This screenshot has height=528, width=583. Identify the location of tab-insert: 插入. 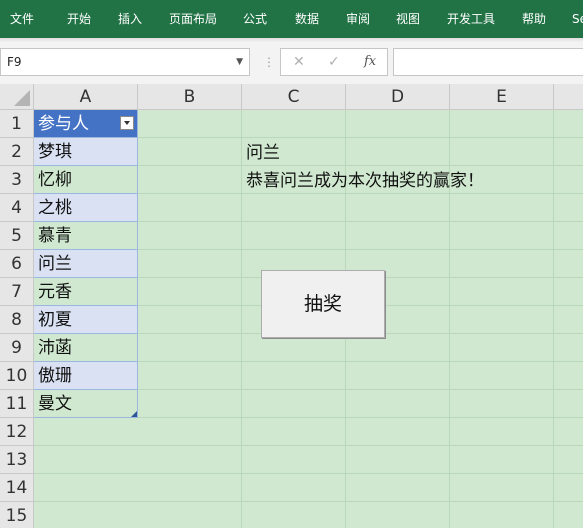
(130, 19).